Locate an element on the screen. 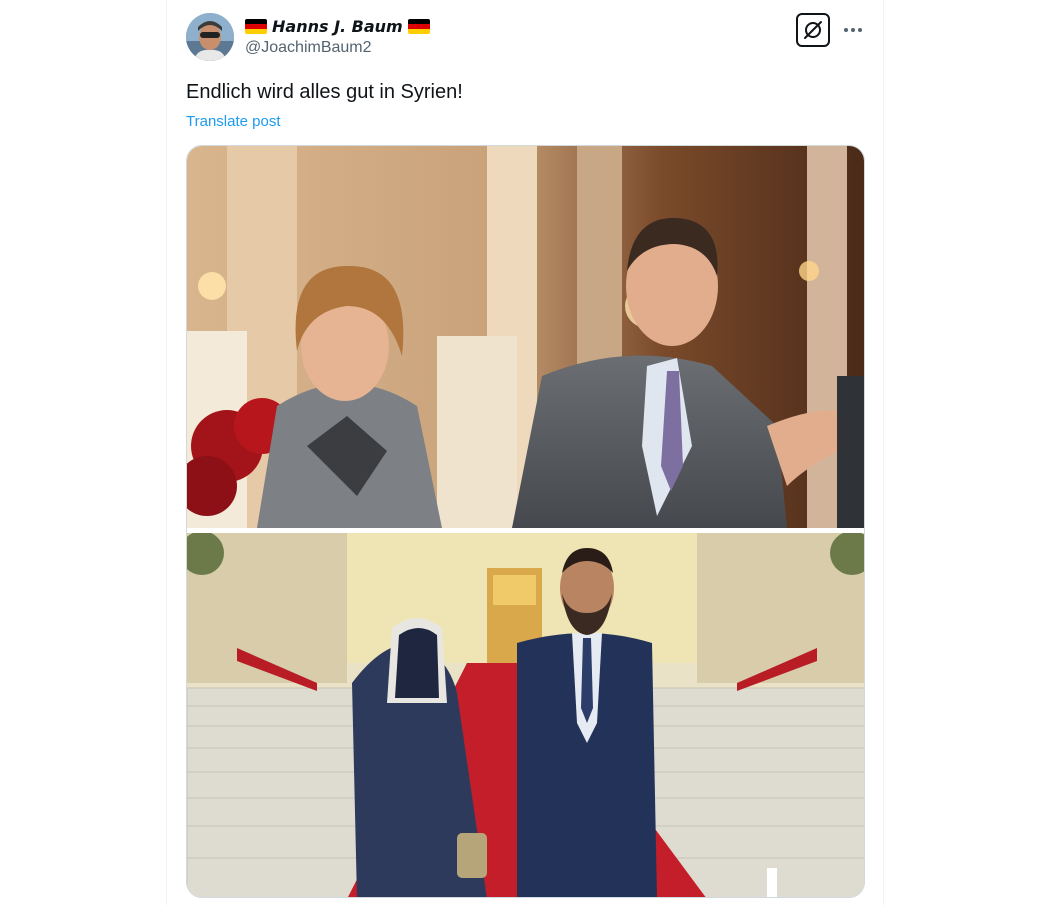 This screenshot has height=905, width=1050. more-horizontal-icon is located at coordinates (853, 30).